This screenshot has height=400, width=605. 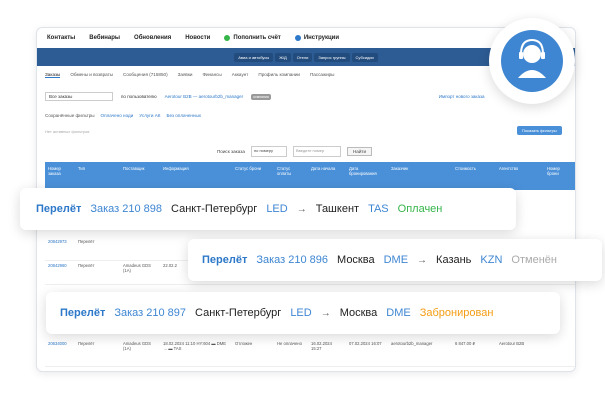 I want to click on col-info: Информация, so click(x=196, y=176).